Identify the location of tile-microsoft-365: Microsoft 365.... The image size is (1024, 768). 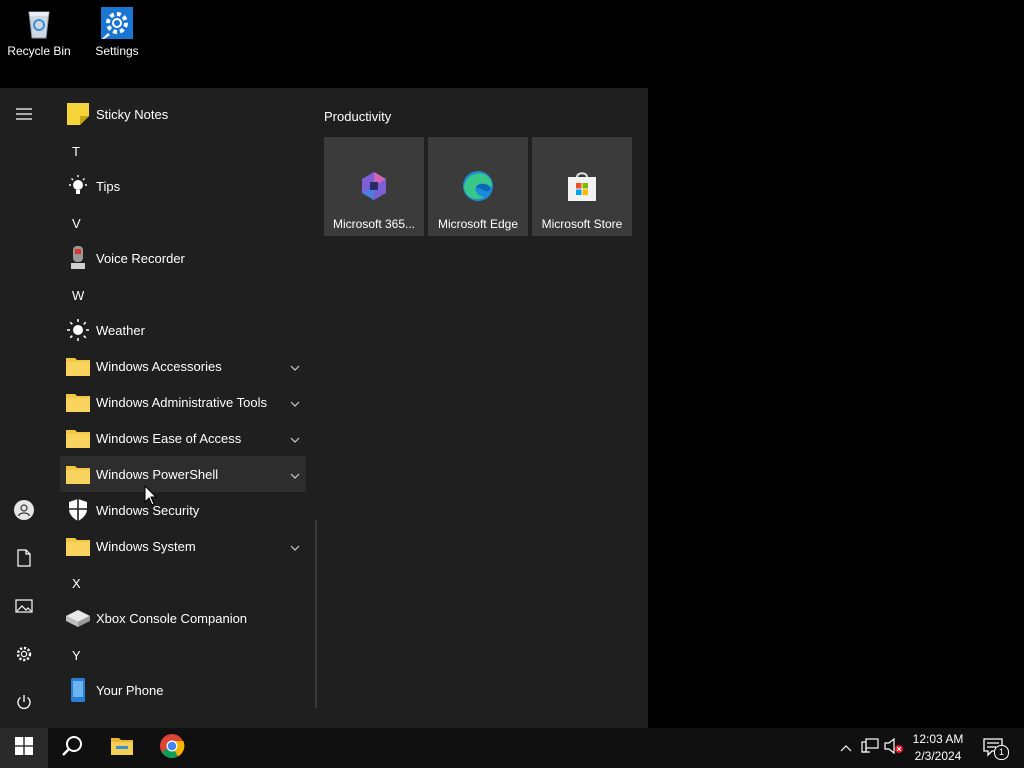
(374, 186).